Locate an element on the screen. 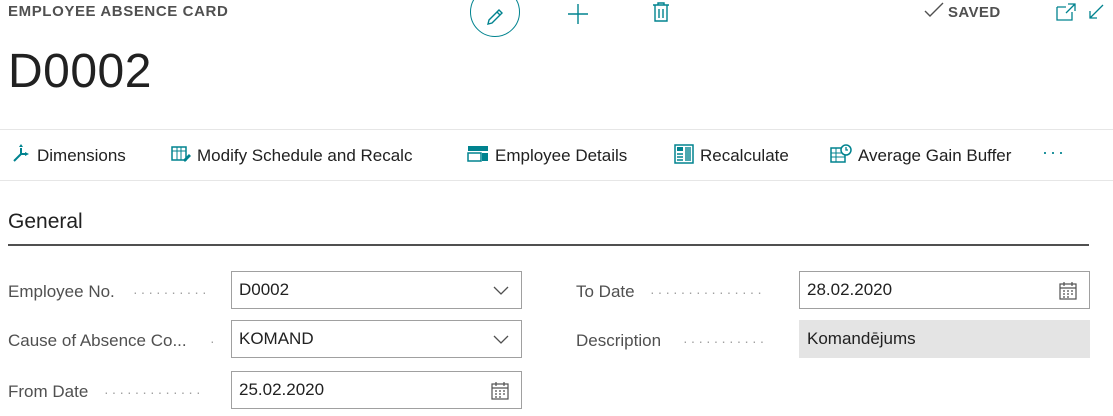 The image size is (1113, 416). section-title-general: General is located at coordinates (45, 222).